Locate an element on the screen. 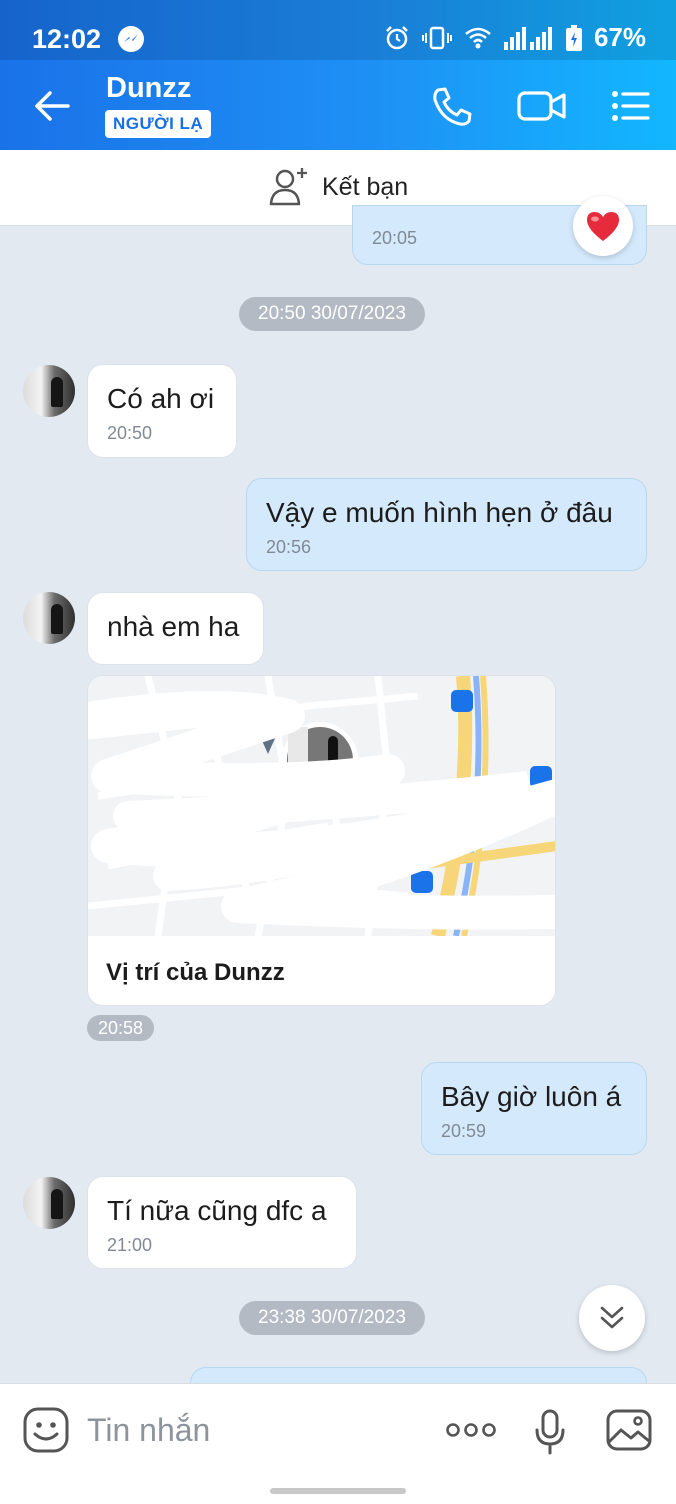  message-time: 20:50 is located at coordinates (130, 433).